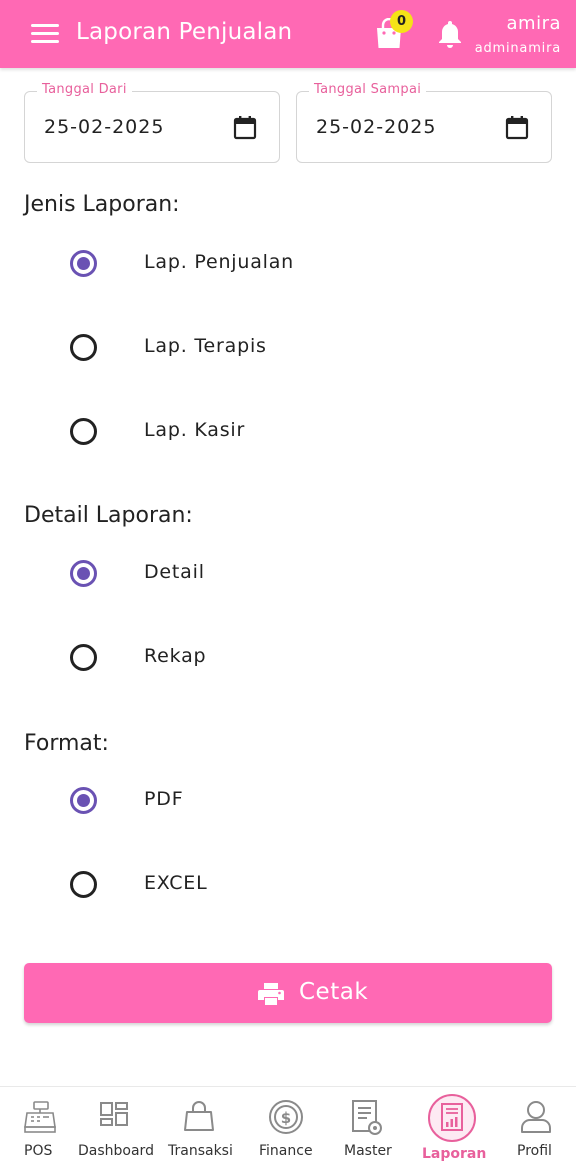 This screenshot has width=576, height=1171. I want to click on radio-label: Lap. Kasir, so click(195, 430).